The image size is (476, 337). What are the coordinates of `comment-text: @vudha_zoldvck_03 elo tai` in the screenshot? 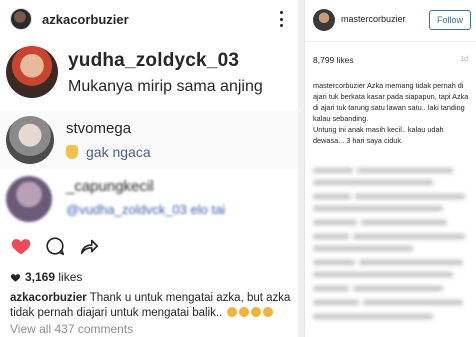 It's located at (146, 209).